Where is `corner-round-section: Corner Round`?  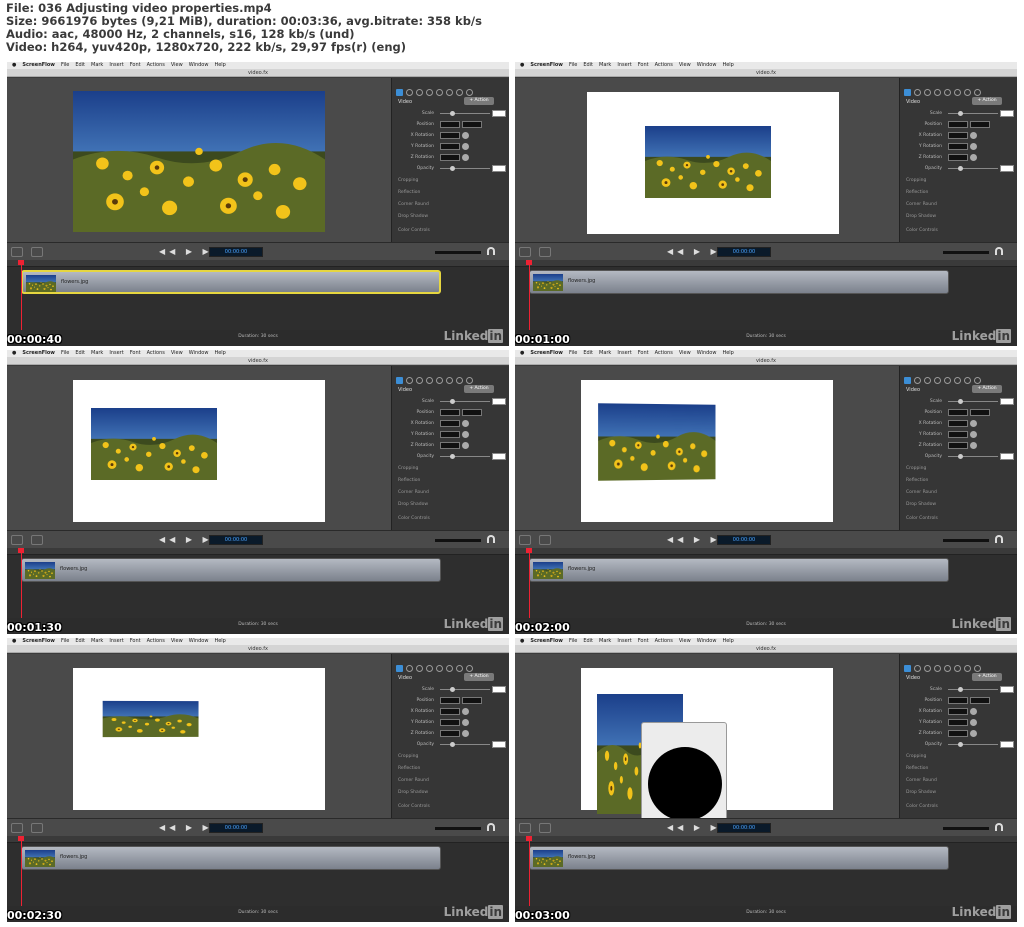 corner-round-section: Corner Round is located at coordinates (413, 204).